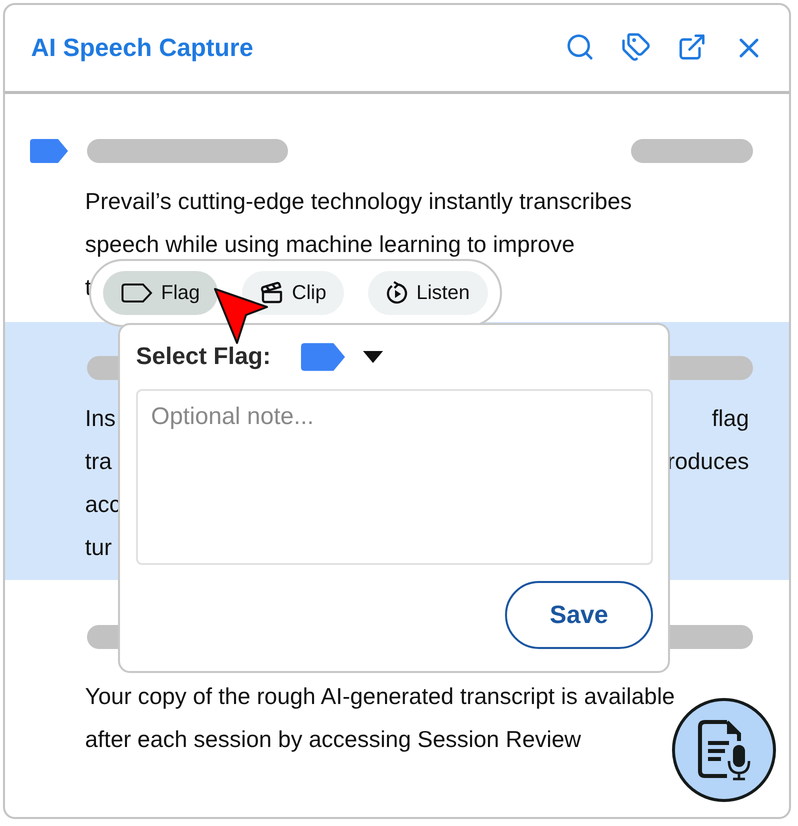 The width and height of the screenshot is (798, 826). I want to click on transcript-text: tur, so click(98, 547).